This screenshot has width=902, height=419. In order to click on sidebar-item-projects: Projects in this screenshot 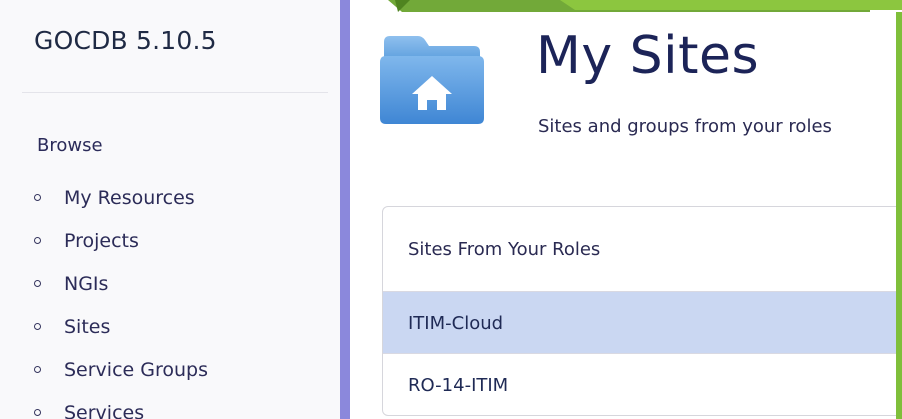, I will do `click(121, 240)`.